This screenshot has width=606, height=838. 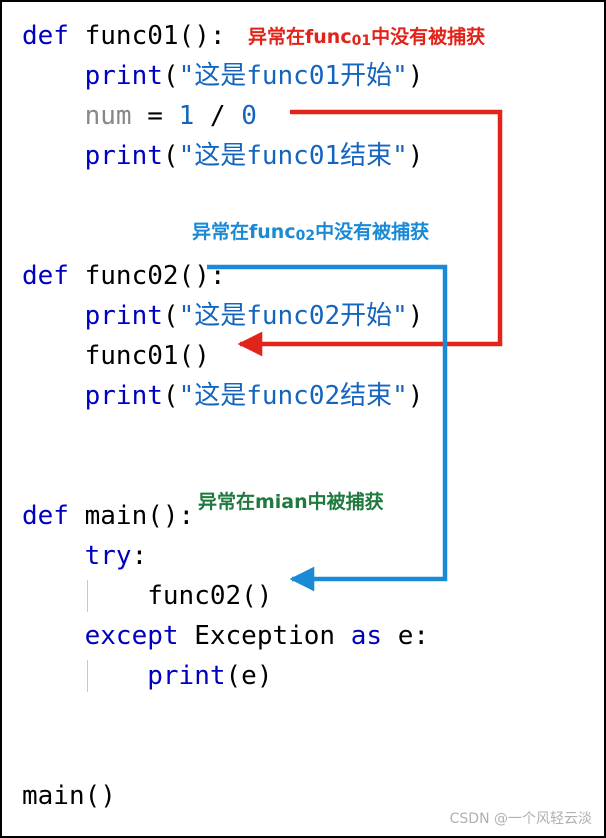 I want to click on code-token: :, so click(x=139, y=556).